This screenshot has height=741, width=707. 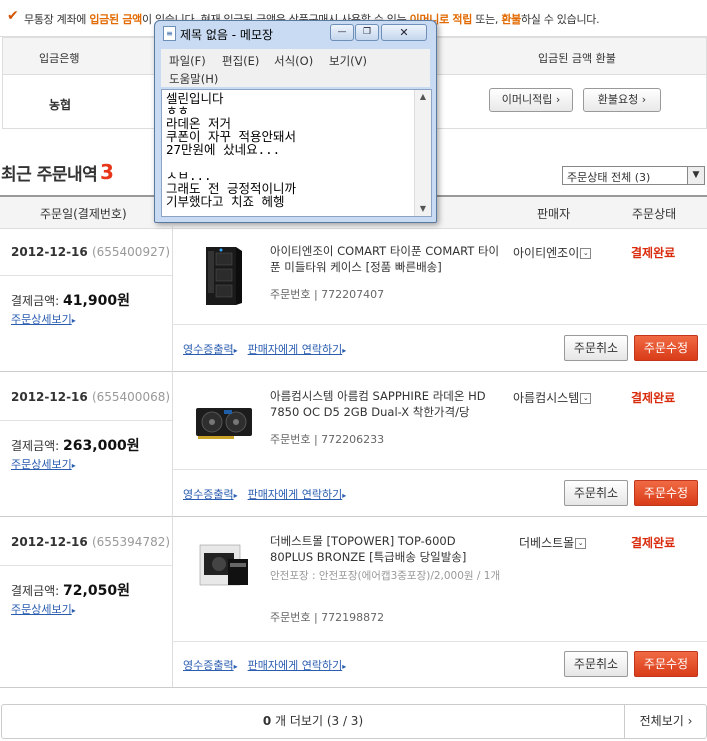 I want to click on seller-name: 아이티엔조이 ⌄, so click(x=552, y=252).